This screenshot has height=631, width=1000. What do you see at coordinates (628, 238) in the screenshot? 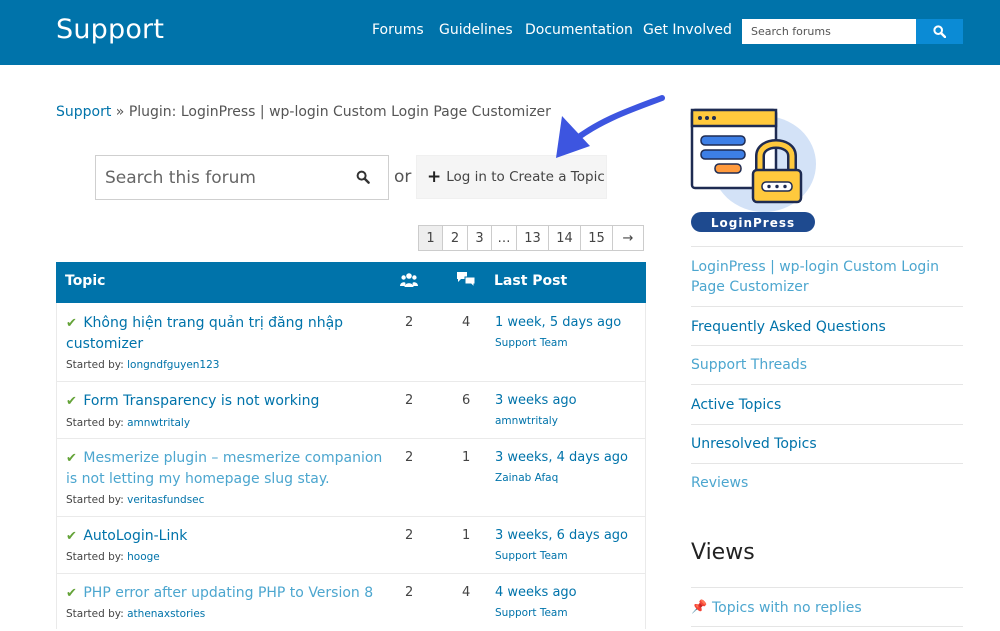
I see `page-next-arrow: →` at bounding box center [628, 238].